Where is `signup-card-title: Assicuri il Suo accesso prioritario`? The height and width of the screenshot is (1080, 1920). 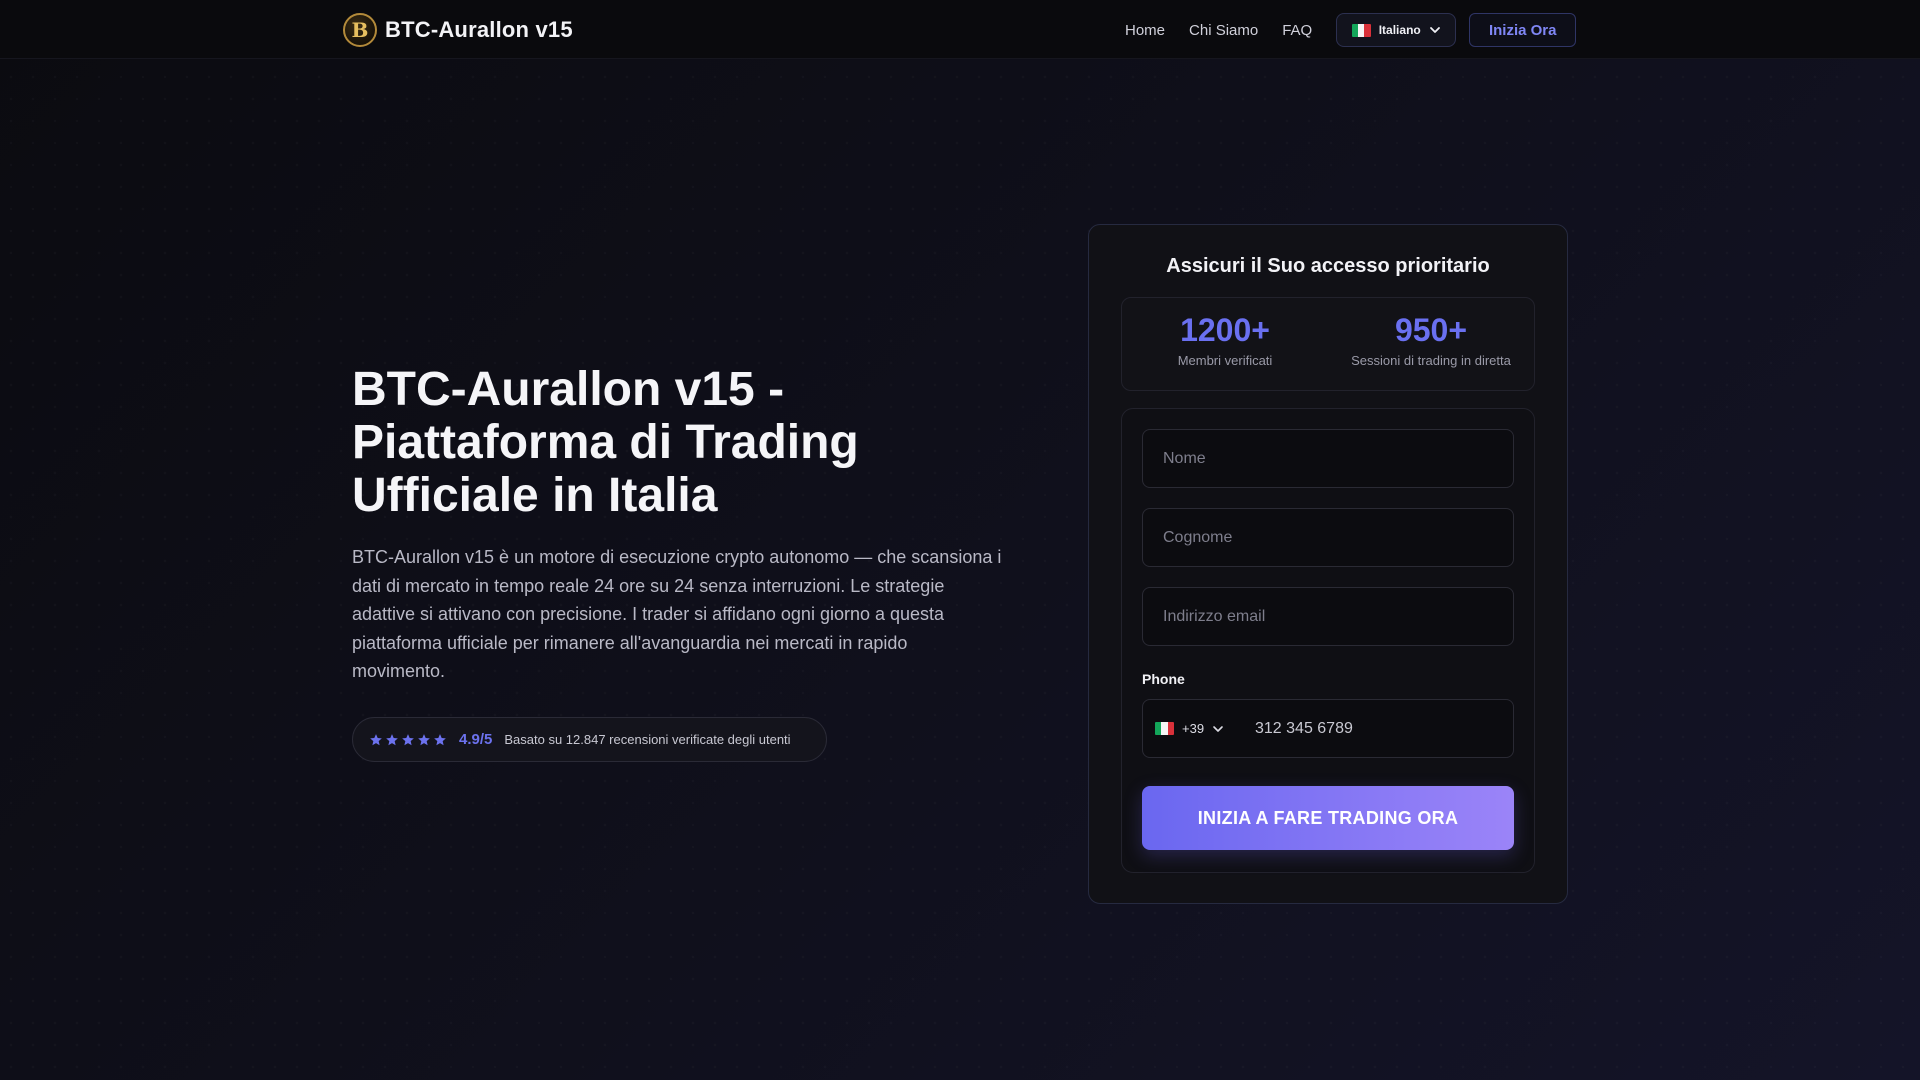 signup-card-title: Assicuri il Suo accesso prioritario is located at coordinates (1328, 266).